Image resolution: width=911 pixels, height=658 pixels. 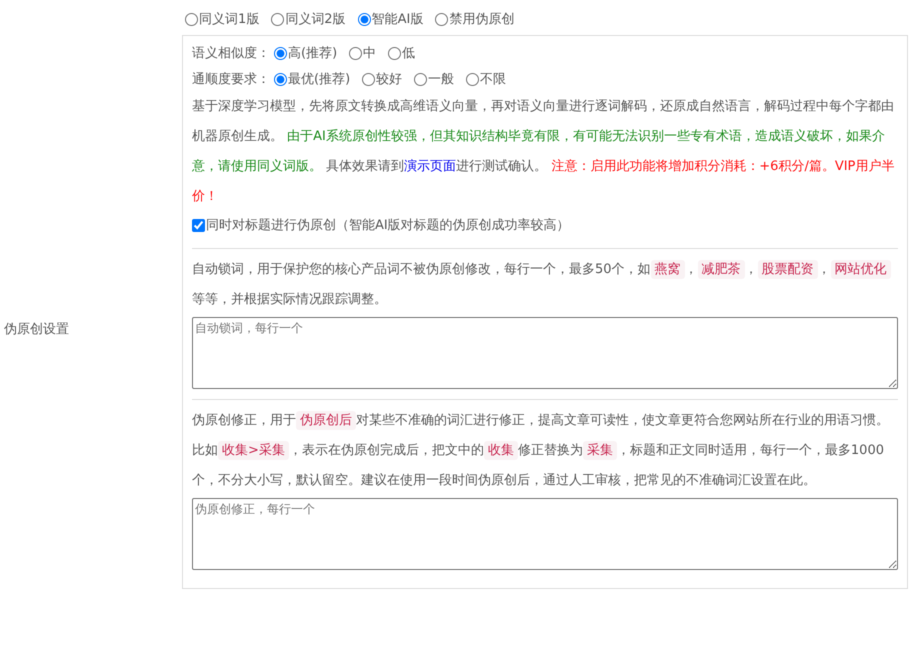 I want to click on setting-label: 伪原创设置, so click(x=36, y=329).